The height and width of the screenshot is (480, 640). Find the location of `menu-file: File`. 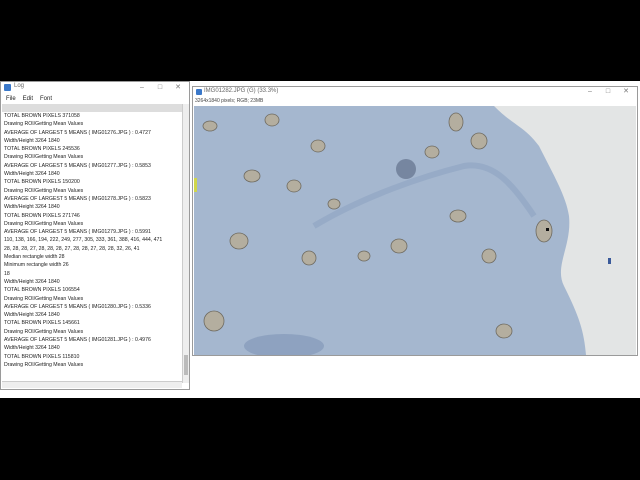

menu-file: File is located at coordinates (11, 99).